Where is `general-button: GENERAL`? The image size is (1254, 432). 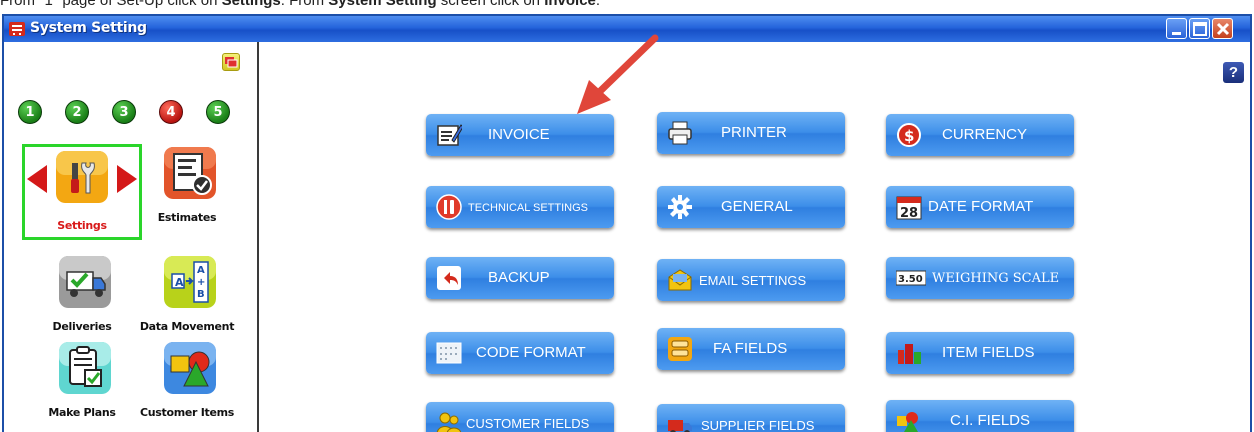
general-button: GENERAL is located at coordinates (751, 207).